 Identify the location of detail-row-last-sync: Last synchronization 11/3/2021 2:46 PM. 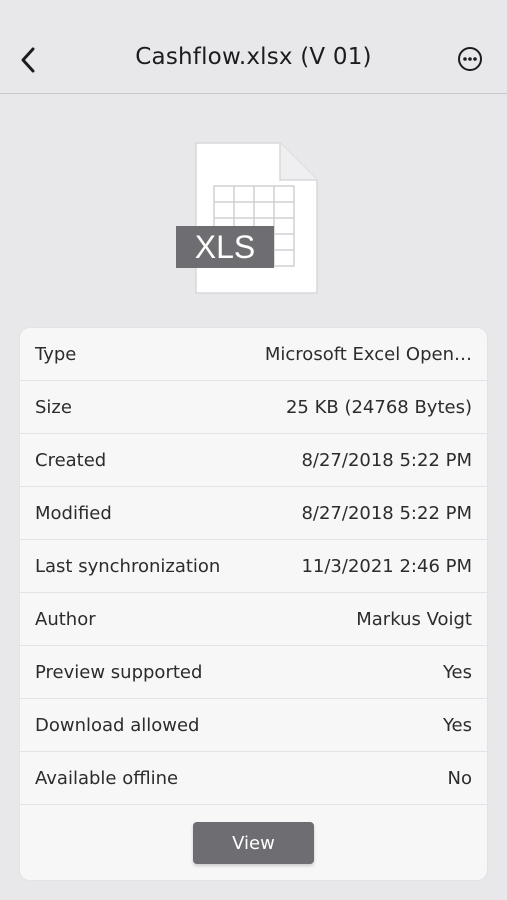
(253, 566).